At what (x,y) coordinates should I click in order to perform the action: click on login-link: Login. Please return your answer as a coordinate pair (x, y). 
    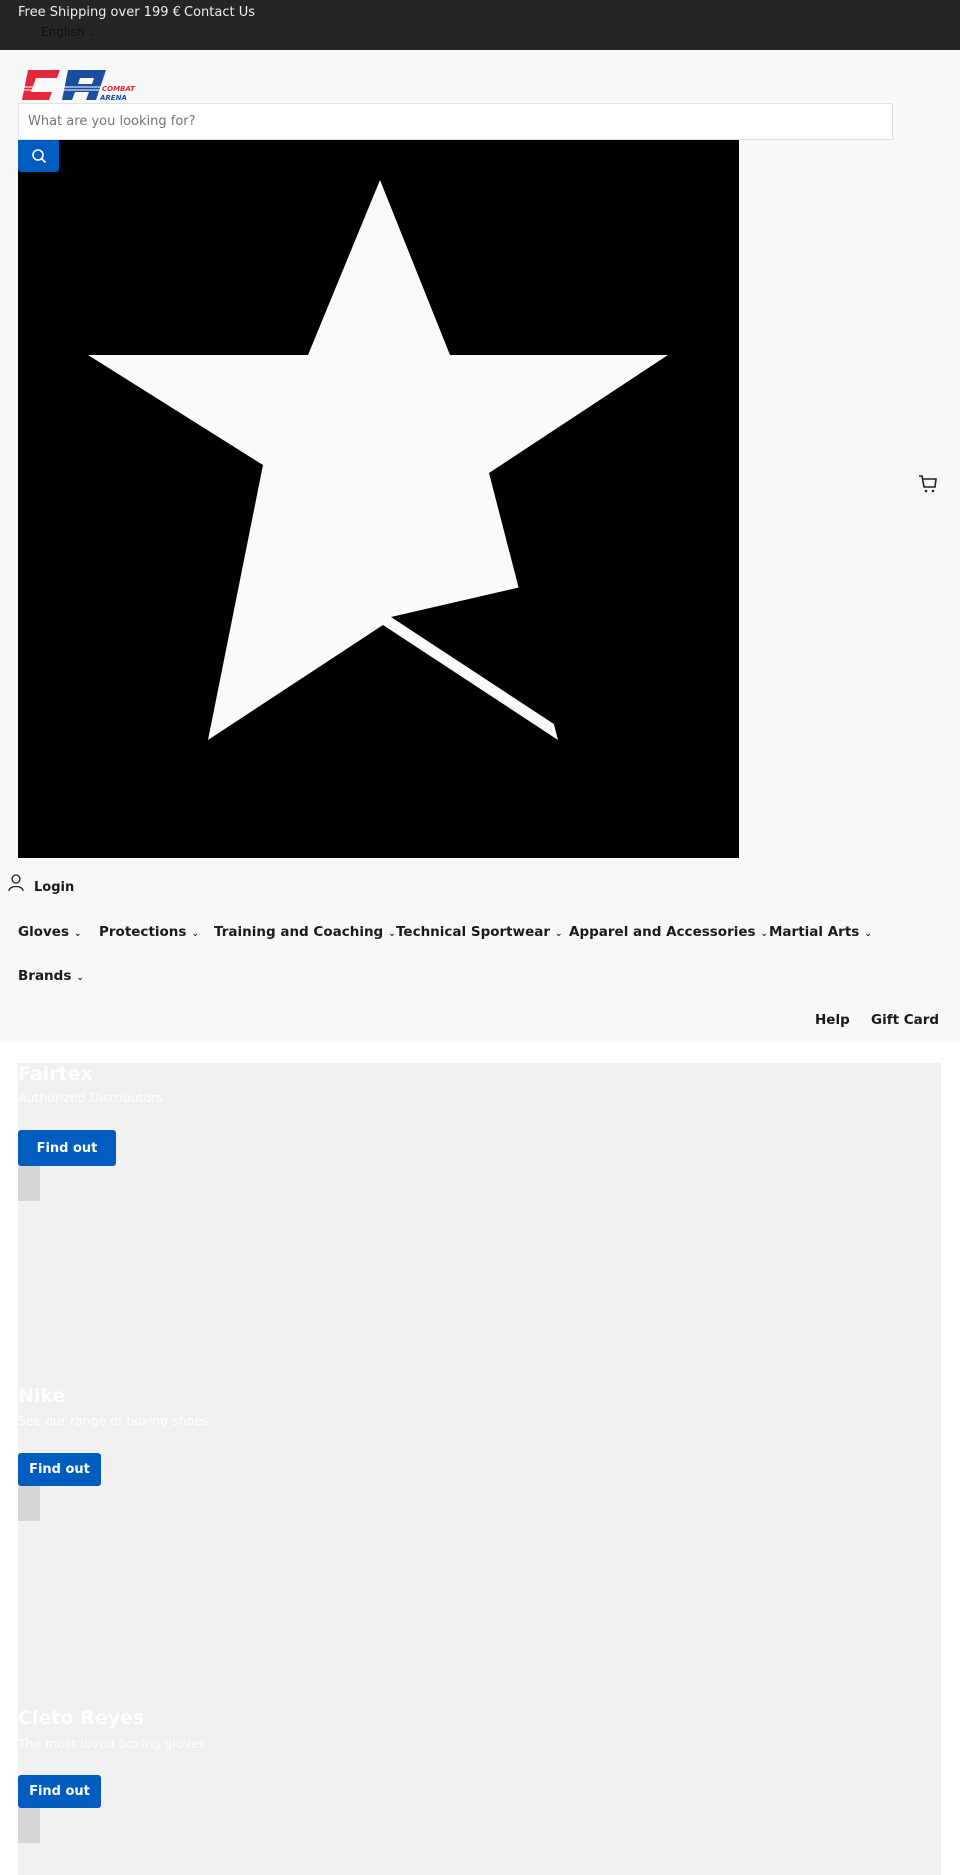
    Looking at the image, I should click on (41, 882).